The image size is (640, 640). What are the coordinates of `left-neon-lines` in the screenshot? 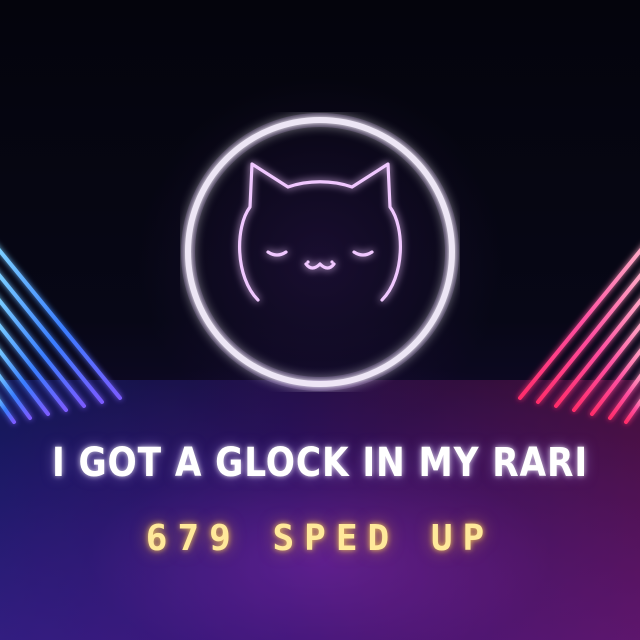 It's located at (61, 335).